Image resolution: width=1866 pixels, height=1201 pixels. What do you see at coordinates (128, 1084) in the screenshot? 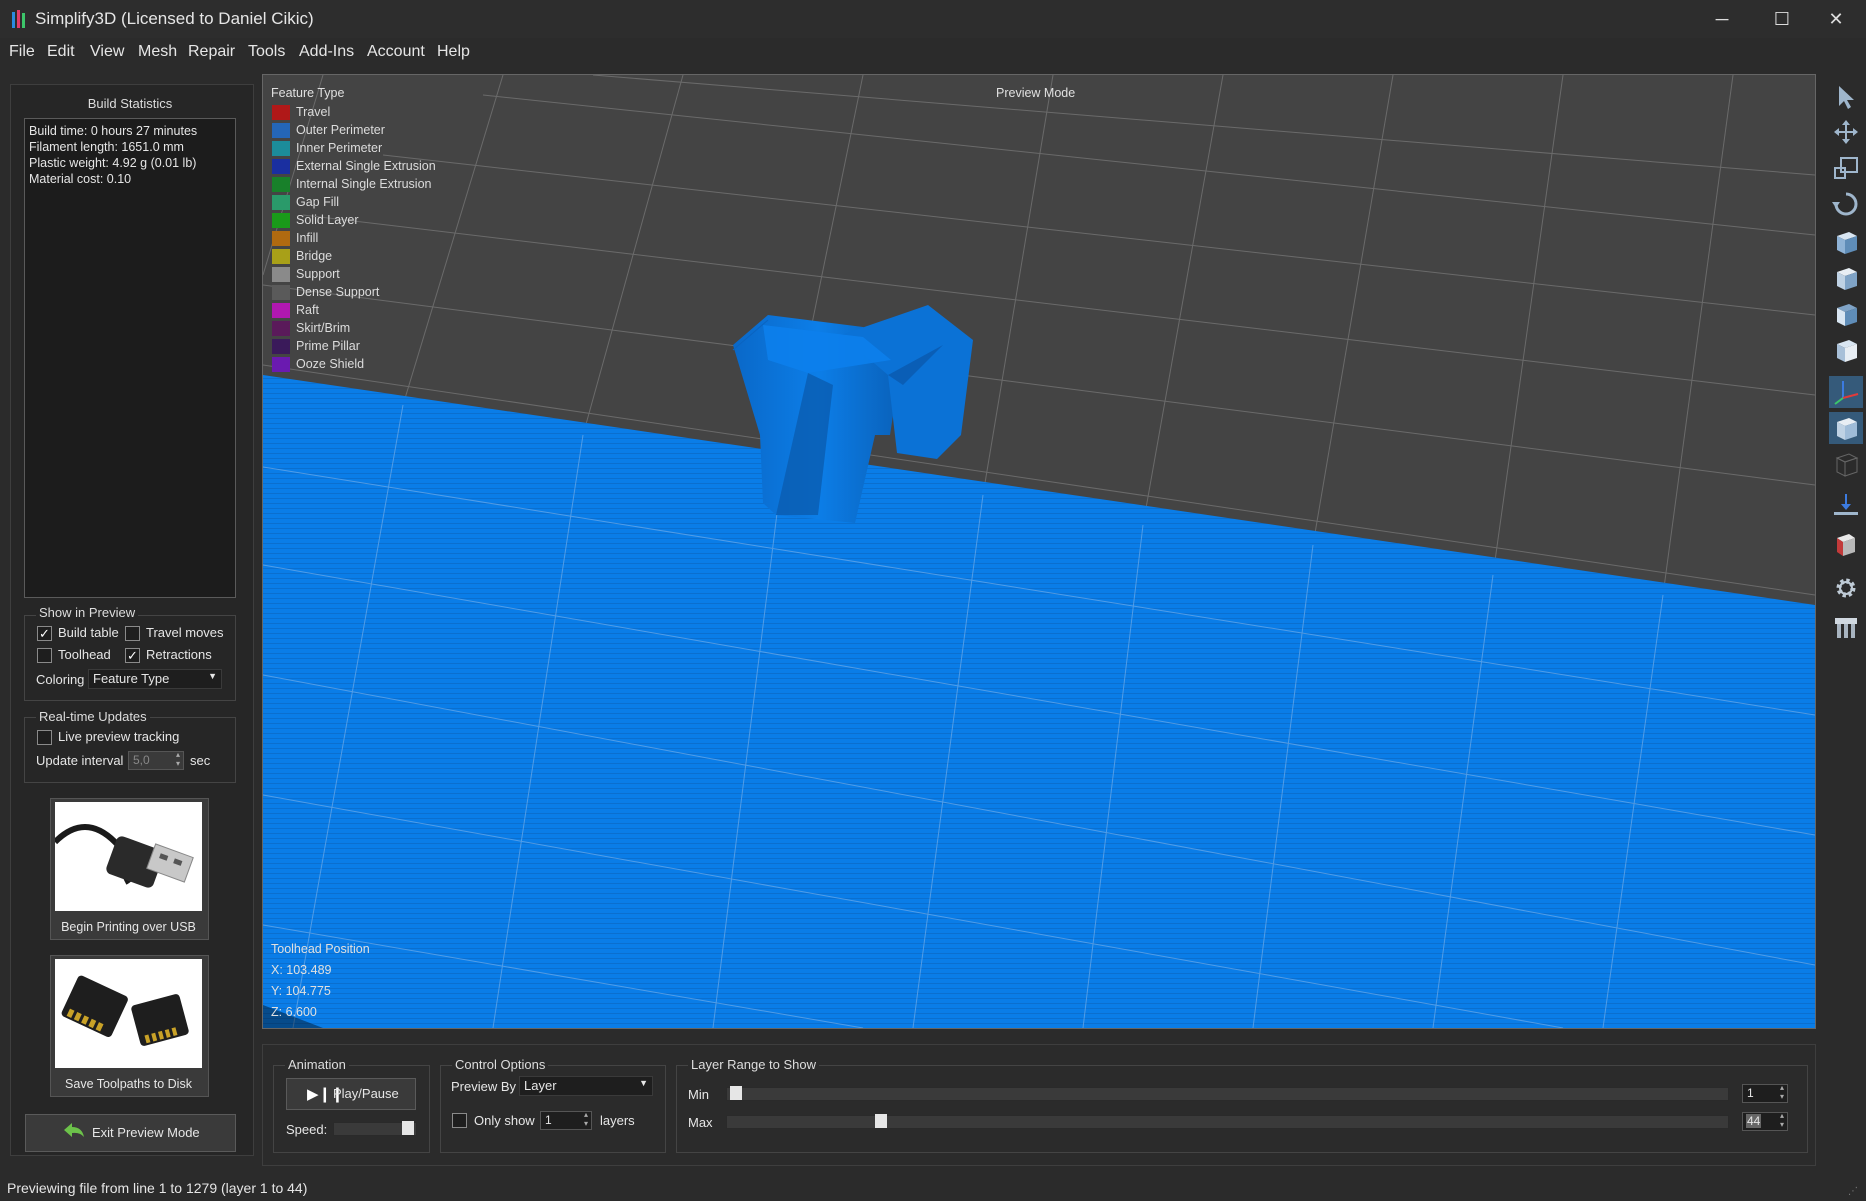
I see `save-toolpaths-label: Save Toolpaths to Disk` at bounding box center [128, 1084].